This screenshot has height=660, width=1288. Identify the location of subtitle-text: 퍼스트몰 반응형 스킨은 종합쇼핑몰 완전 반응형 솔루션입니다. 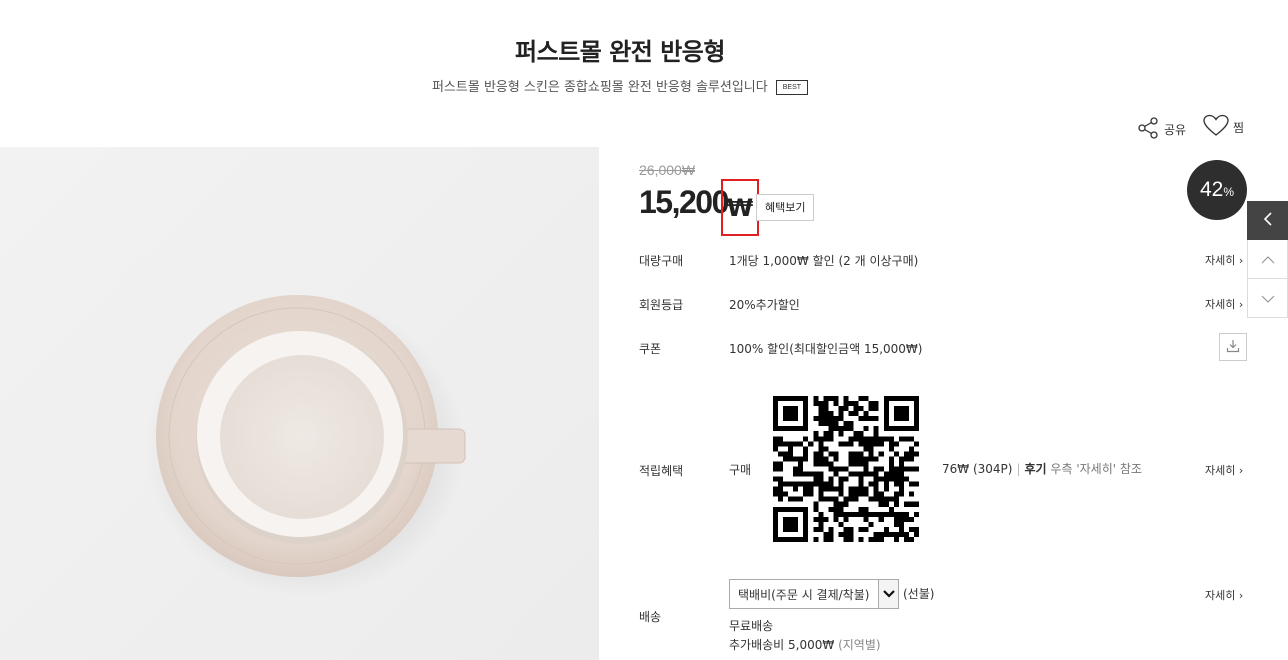
(599, 87).